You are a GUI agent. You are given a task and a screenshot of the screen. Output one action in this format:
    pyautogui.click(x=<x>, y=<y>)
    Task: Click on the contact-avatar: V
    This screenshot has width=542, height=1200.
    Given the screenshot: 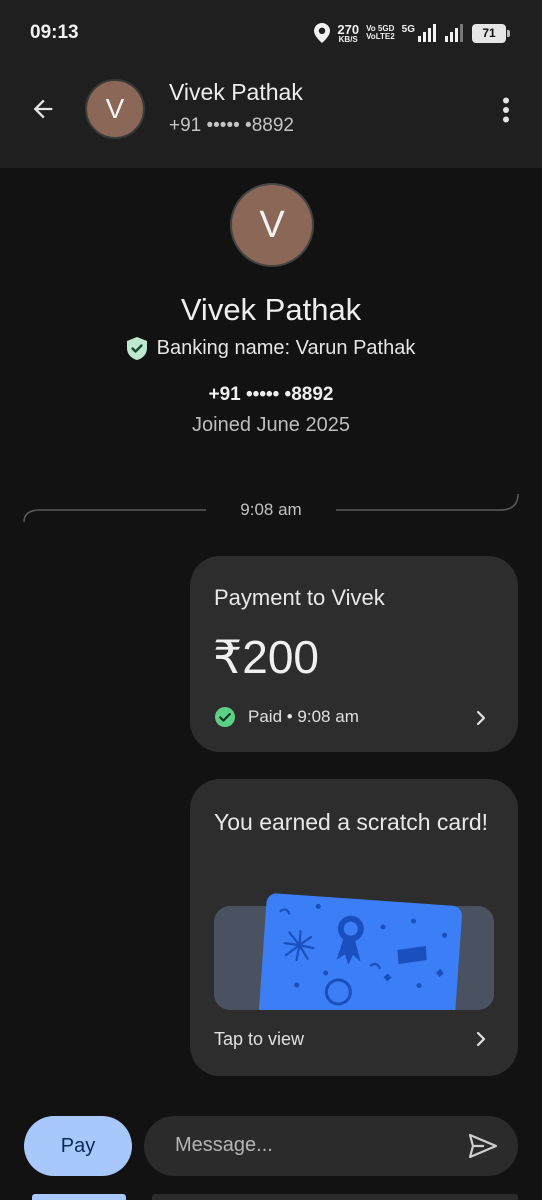 What is the action you would take?
    pyautogui.click(x=115, y=109)
    